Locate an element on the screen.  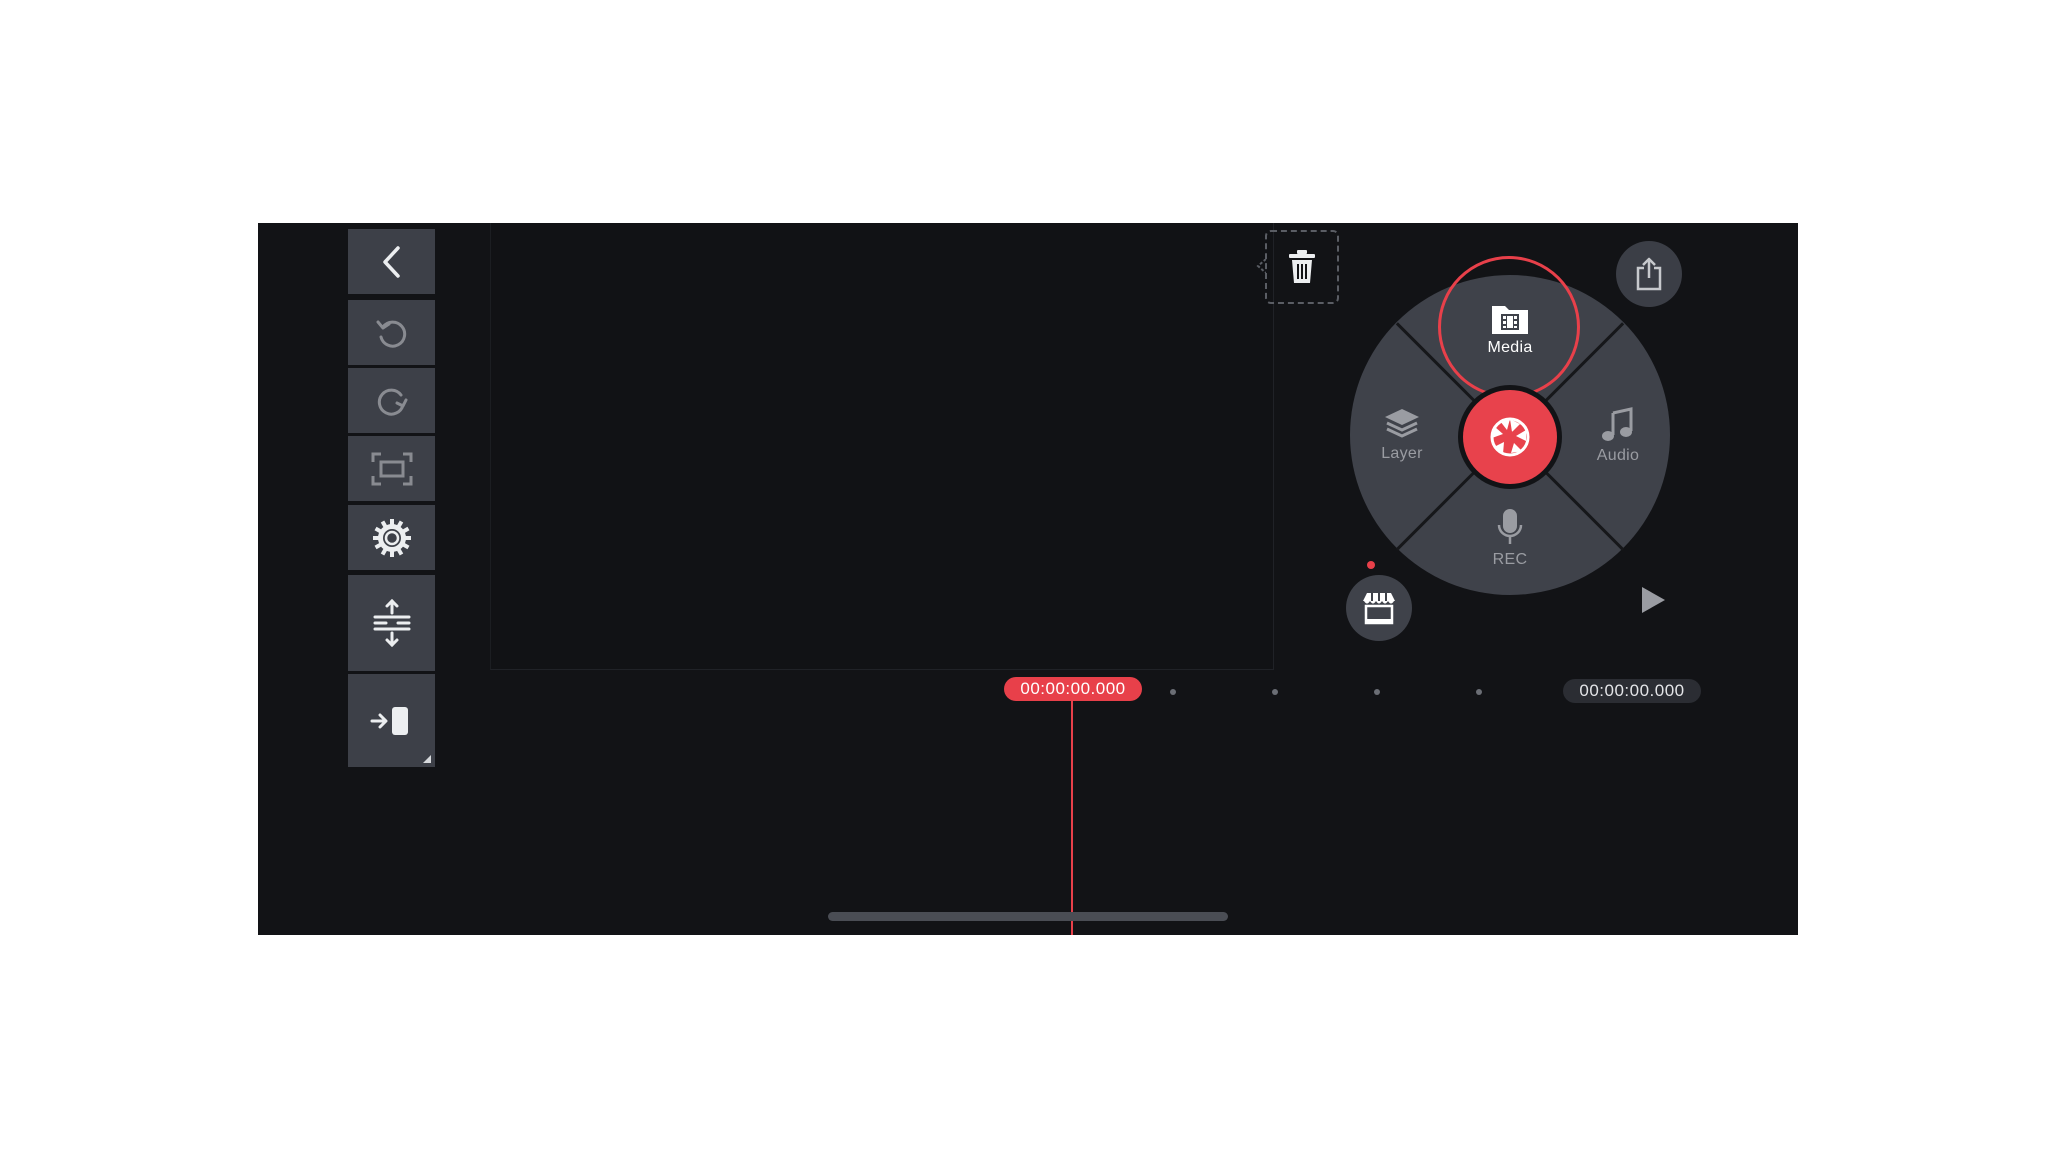
timeline-scrollbar is located at coordinates (1028, 916).